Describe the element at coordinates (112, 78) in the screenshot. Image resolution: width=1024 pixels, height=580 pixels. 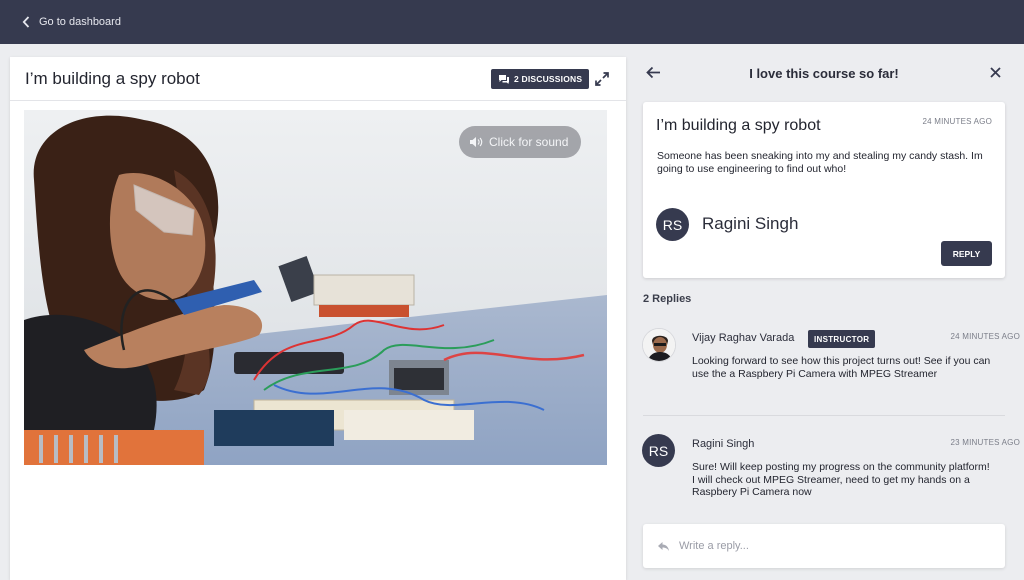
I see `project-title: I’m building a spy robot` at that location.